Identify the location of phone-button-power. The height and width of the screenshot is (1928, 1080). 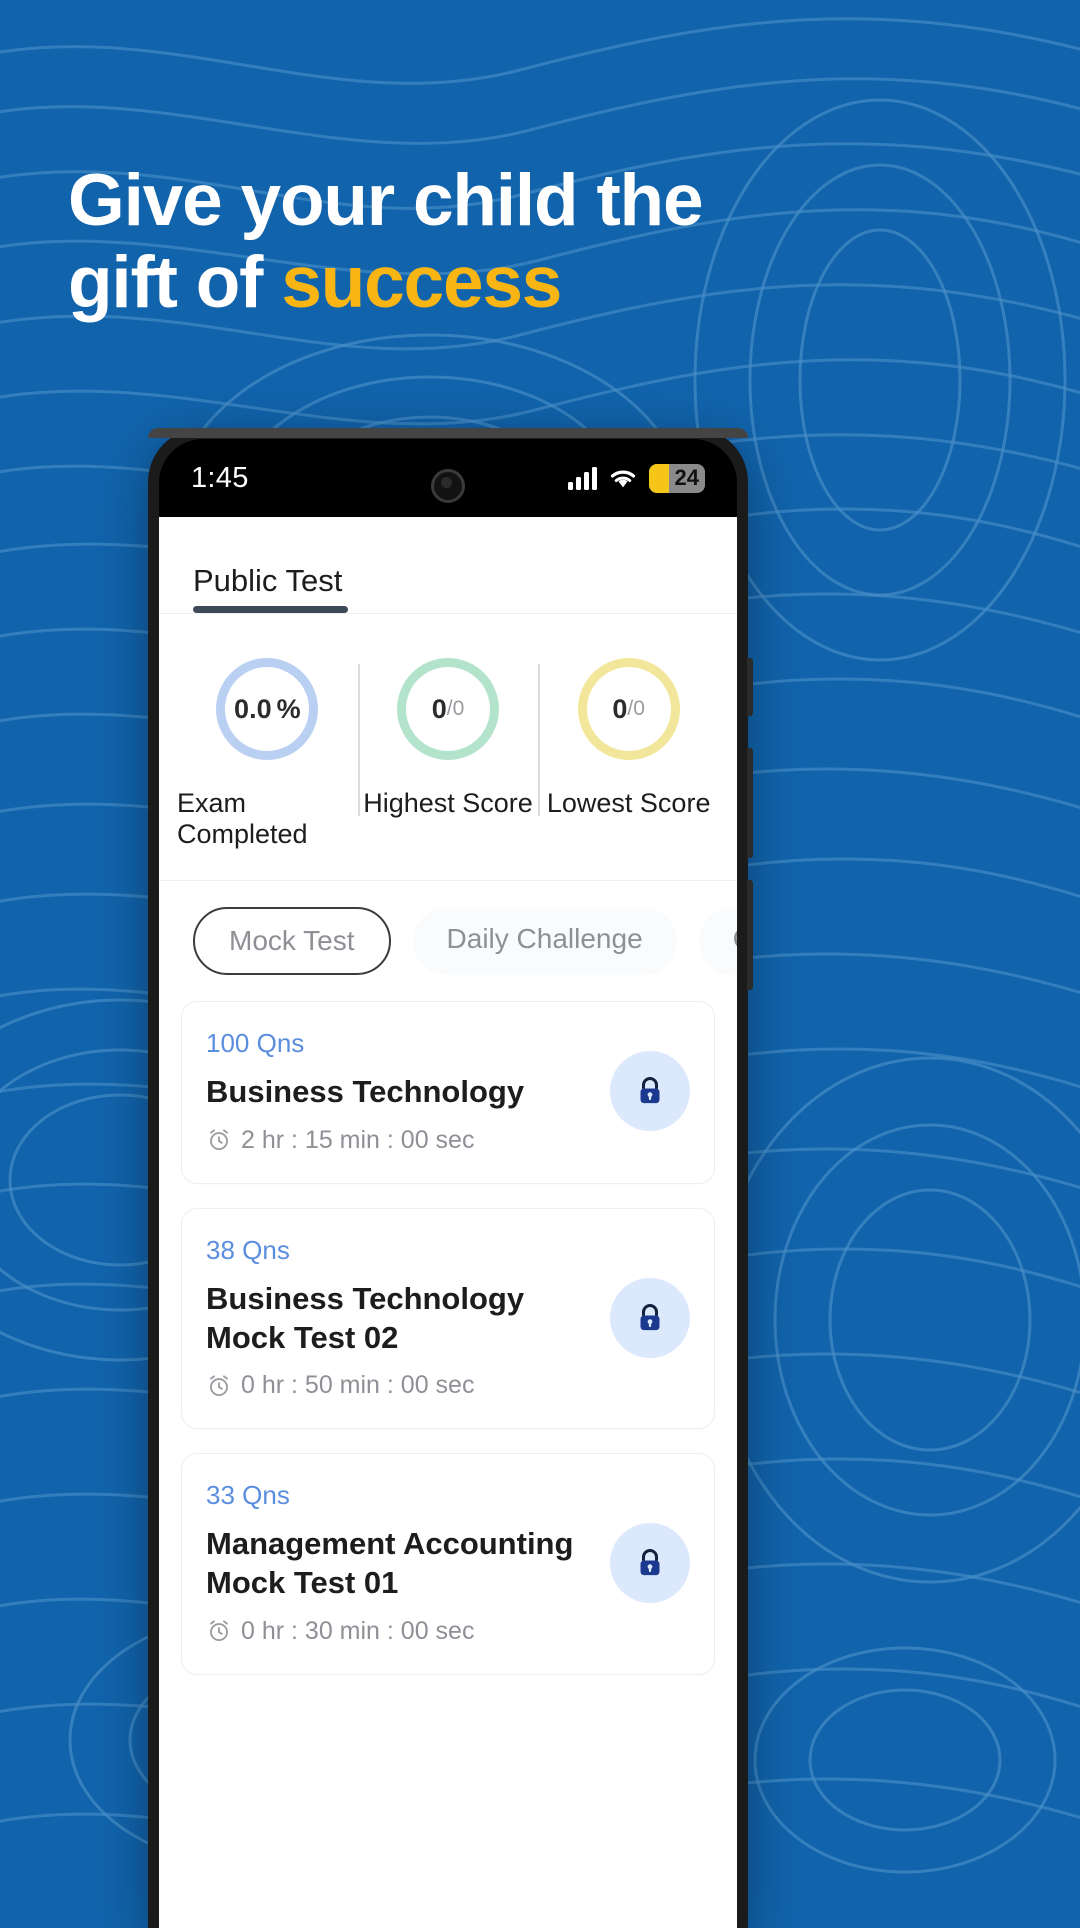
(750, 935).